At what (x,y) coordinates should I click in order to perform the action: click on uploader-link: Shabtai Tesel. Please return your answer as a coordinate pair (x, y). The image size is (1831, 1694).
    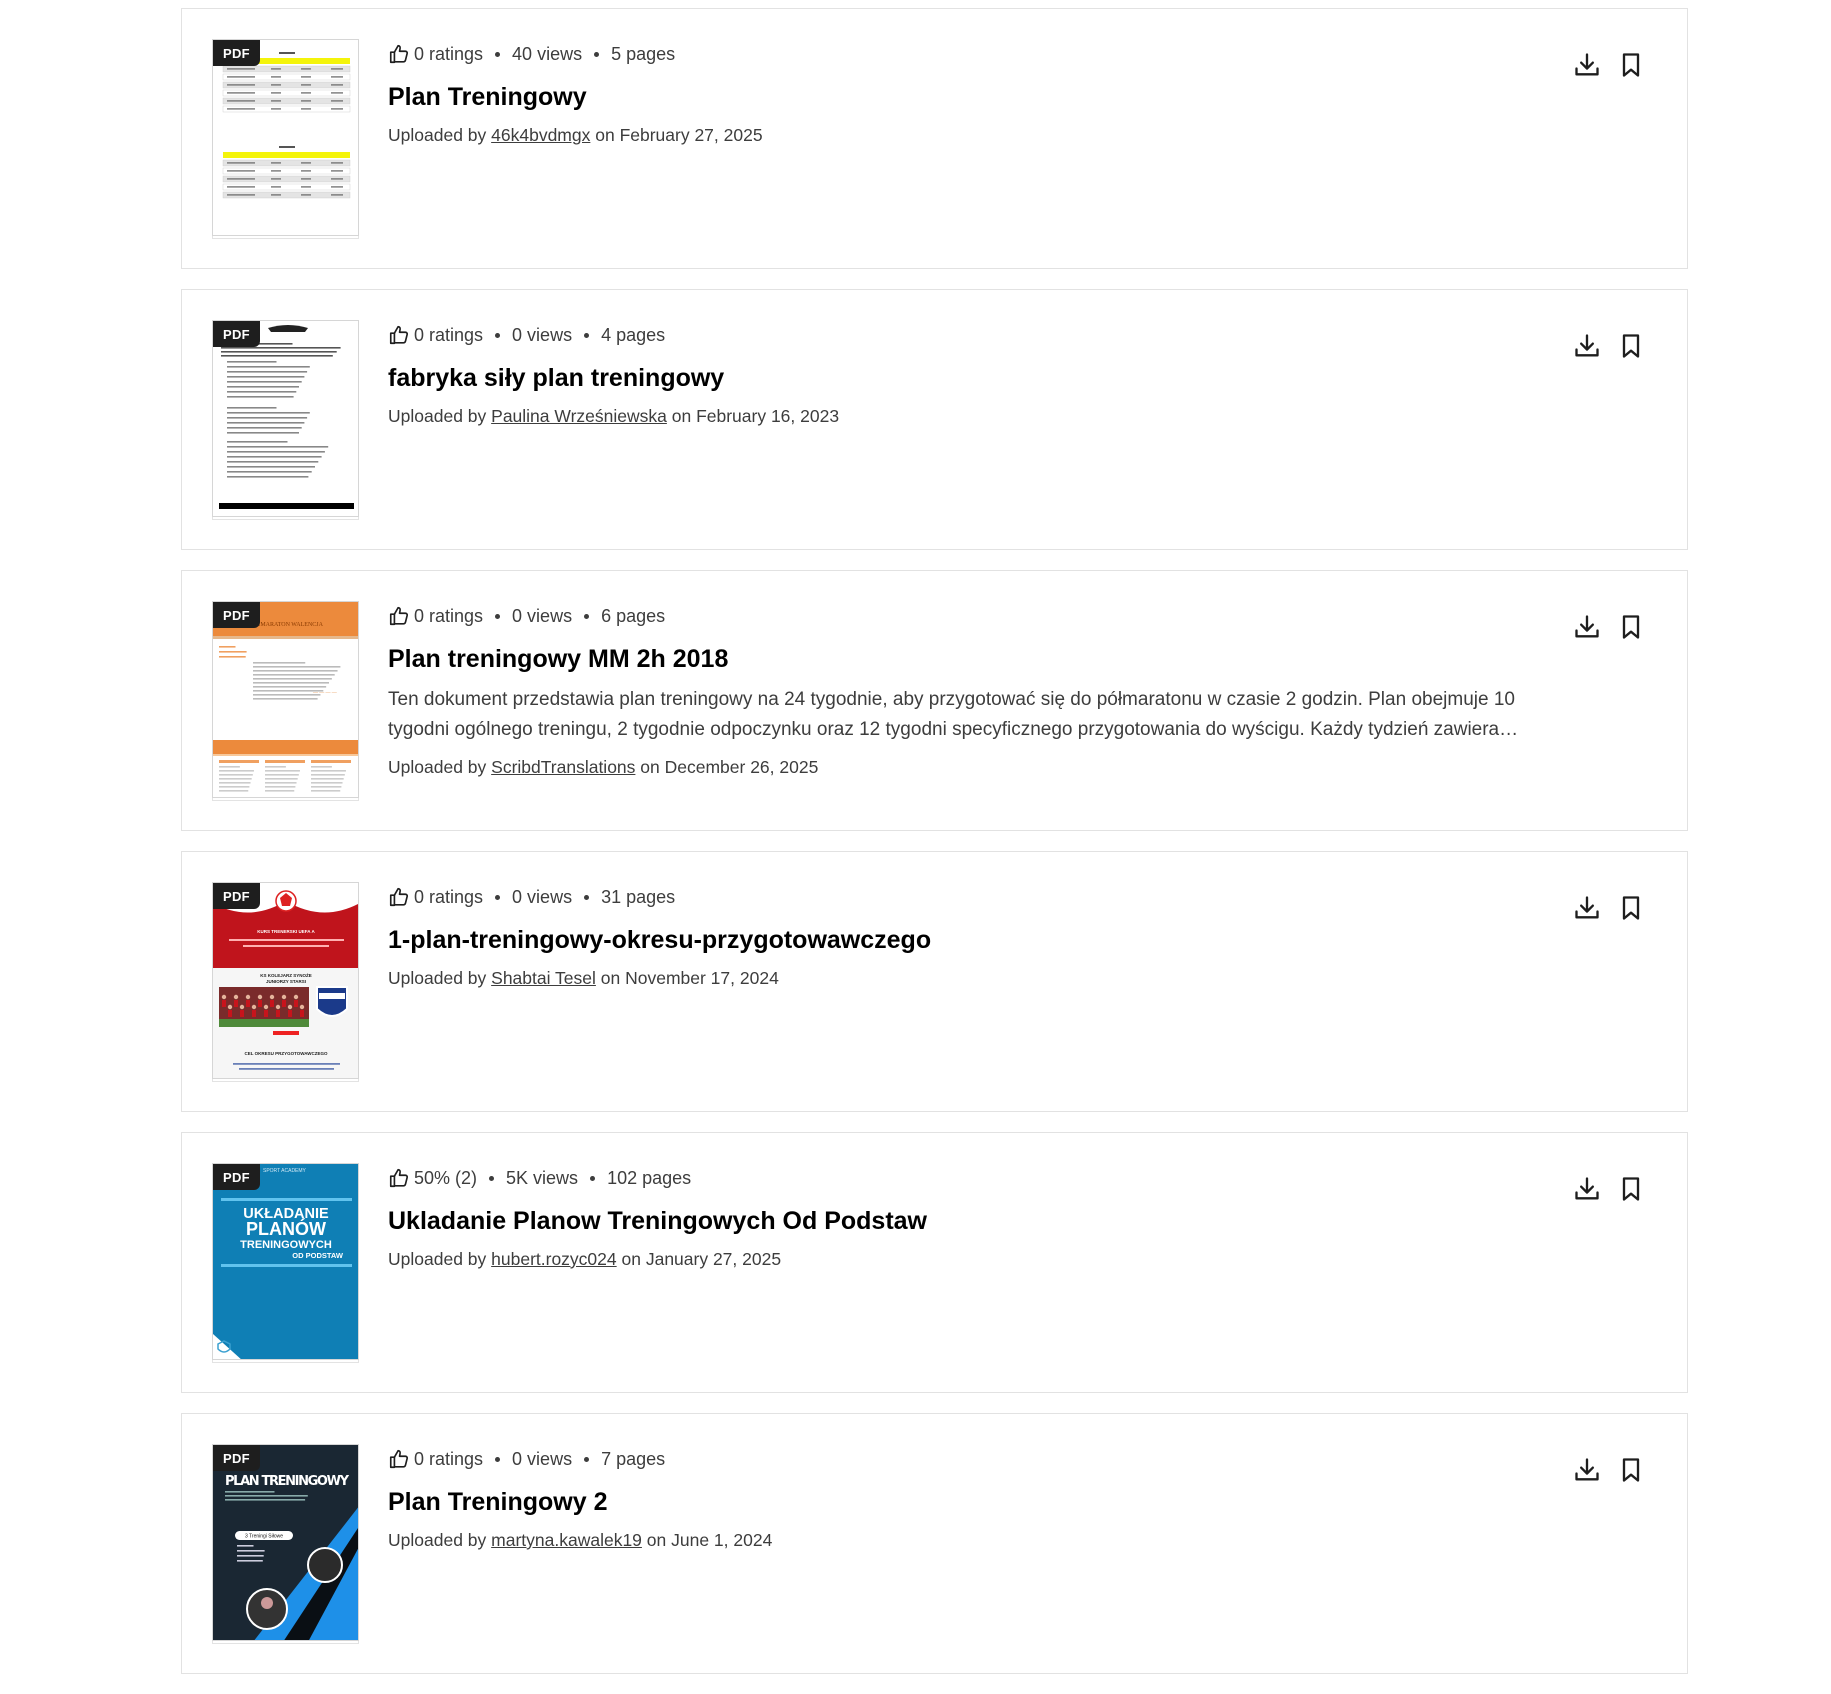
    Looking at the image, I should click on (543, 978).